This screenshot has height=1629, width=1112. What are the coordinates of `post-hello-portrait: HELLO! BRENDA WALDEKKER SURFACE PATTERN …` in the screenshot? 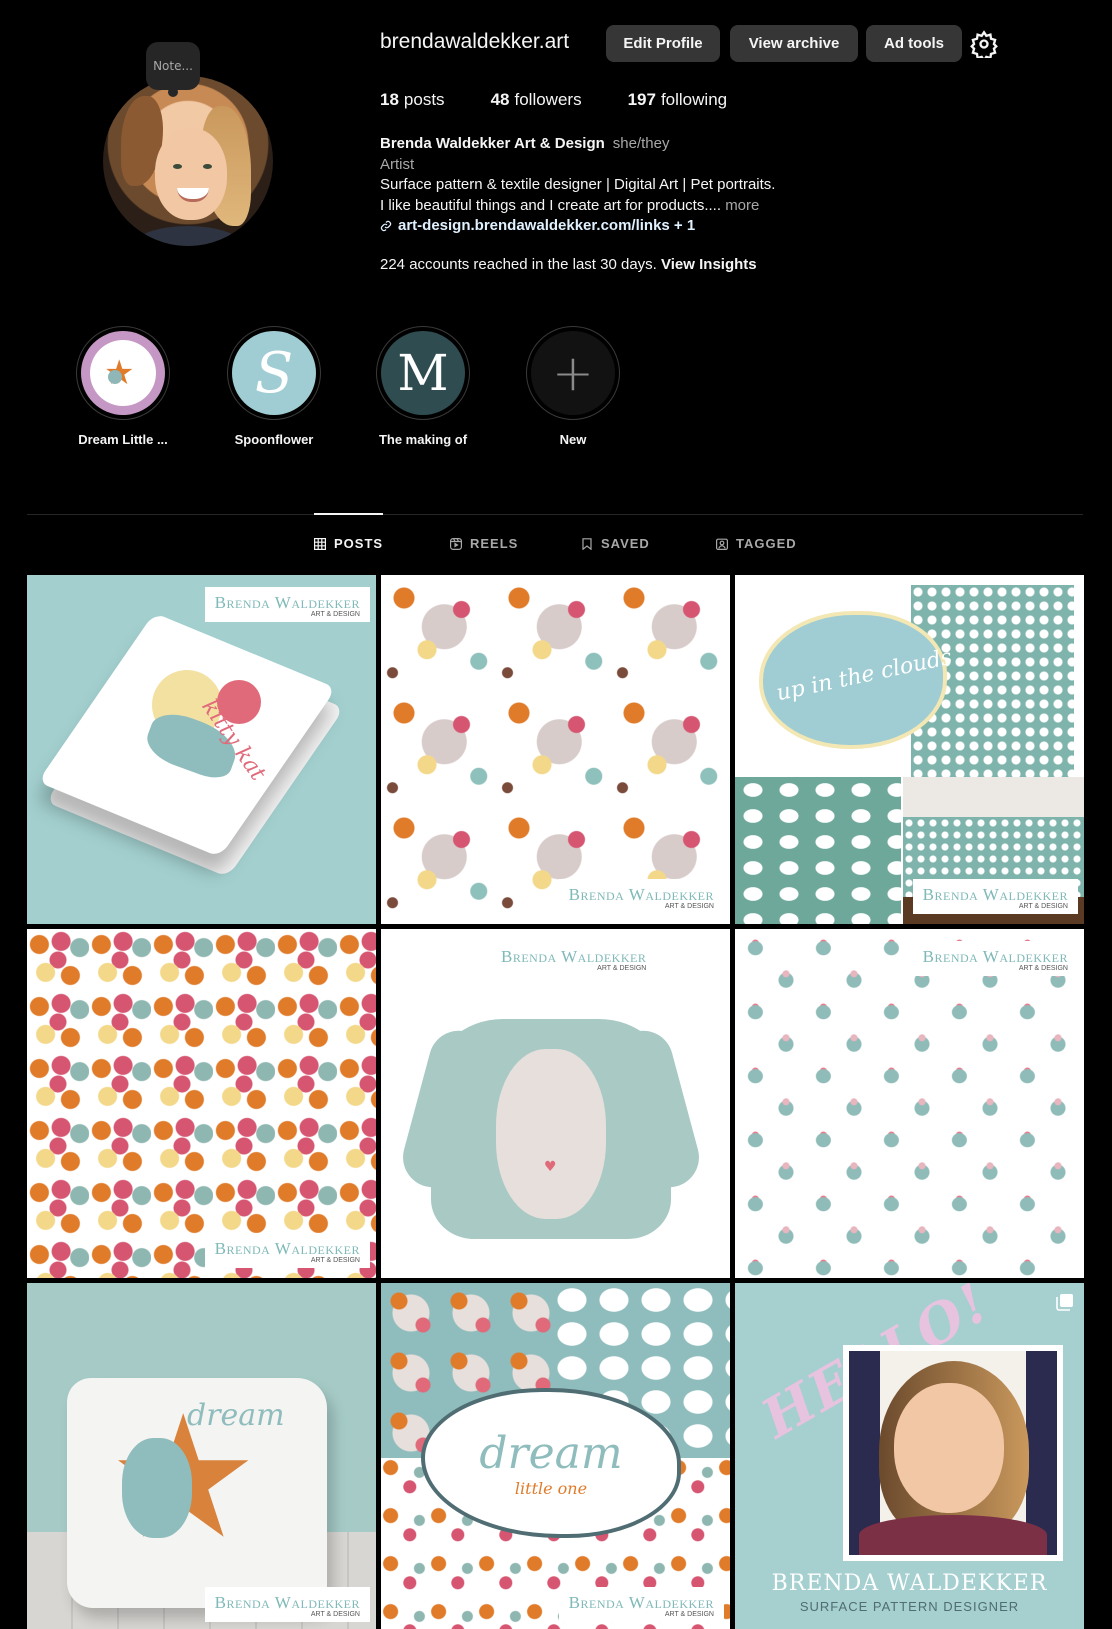 It's located at (909, 1456).